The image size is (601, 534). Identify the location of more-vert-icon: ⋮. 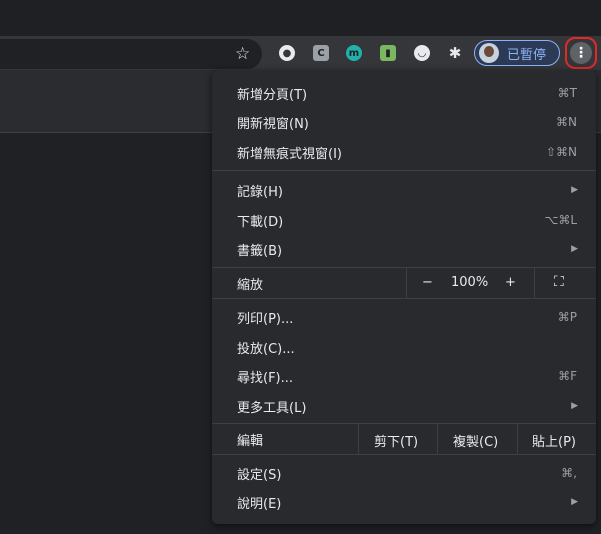
(581, 53).